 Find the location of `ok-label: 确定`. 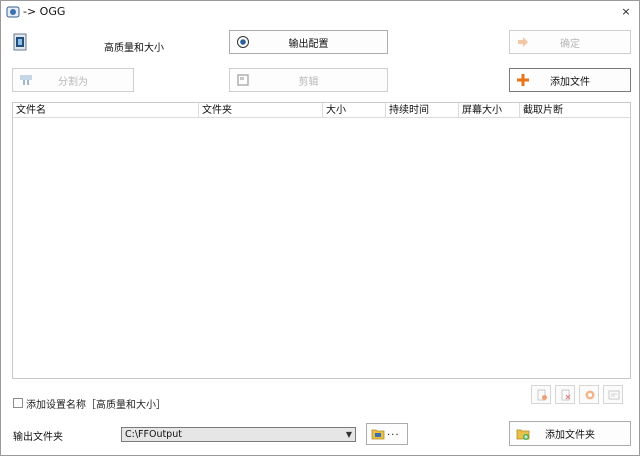

ok-label: 确定 is located at coordinates (570, 44).